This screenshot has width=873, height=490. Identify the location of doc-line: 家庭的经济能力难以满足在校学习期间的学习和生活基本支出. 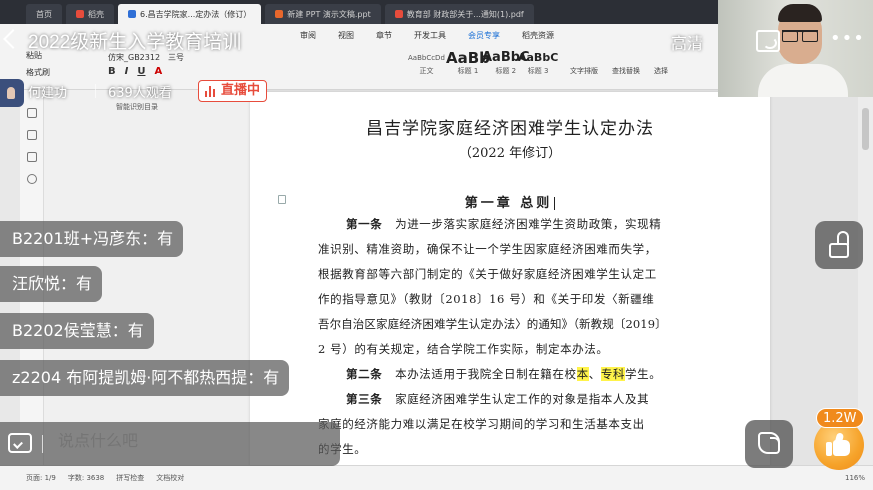
(481, 424).